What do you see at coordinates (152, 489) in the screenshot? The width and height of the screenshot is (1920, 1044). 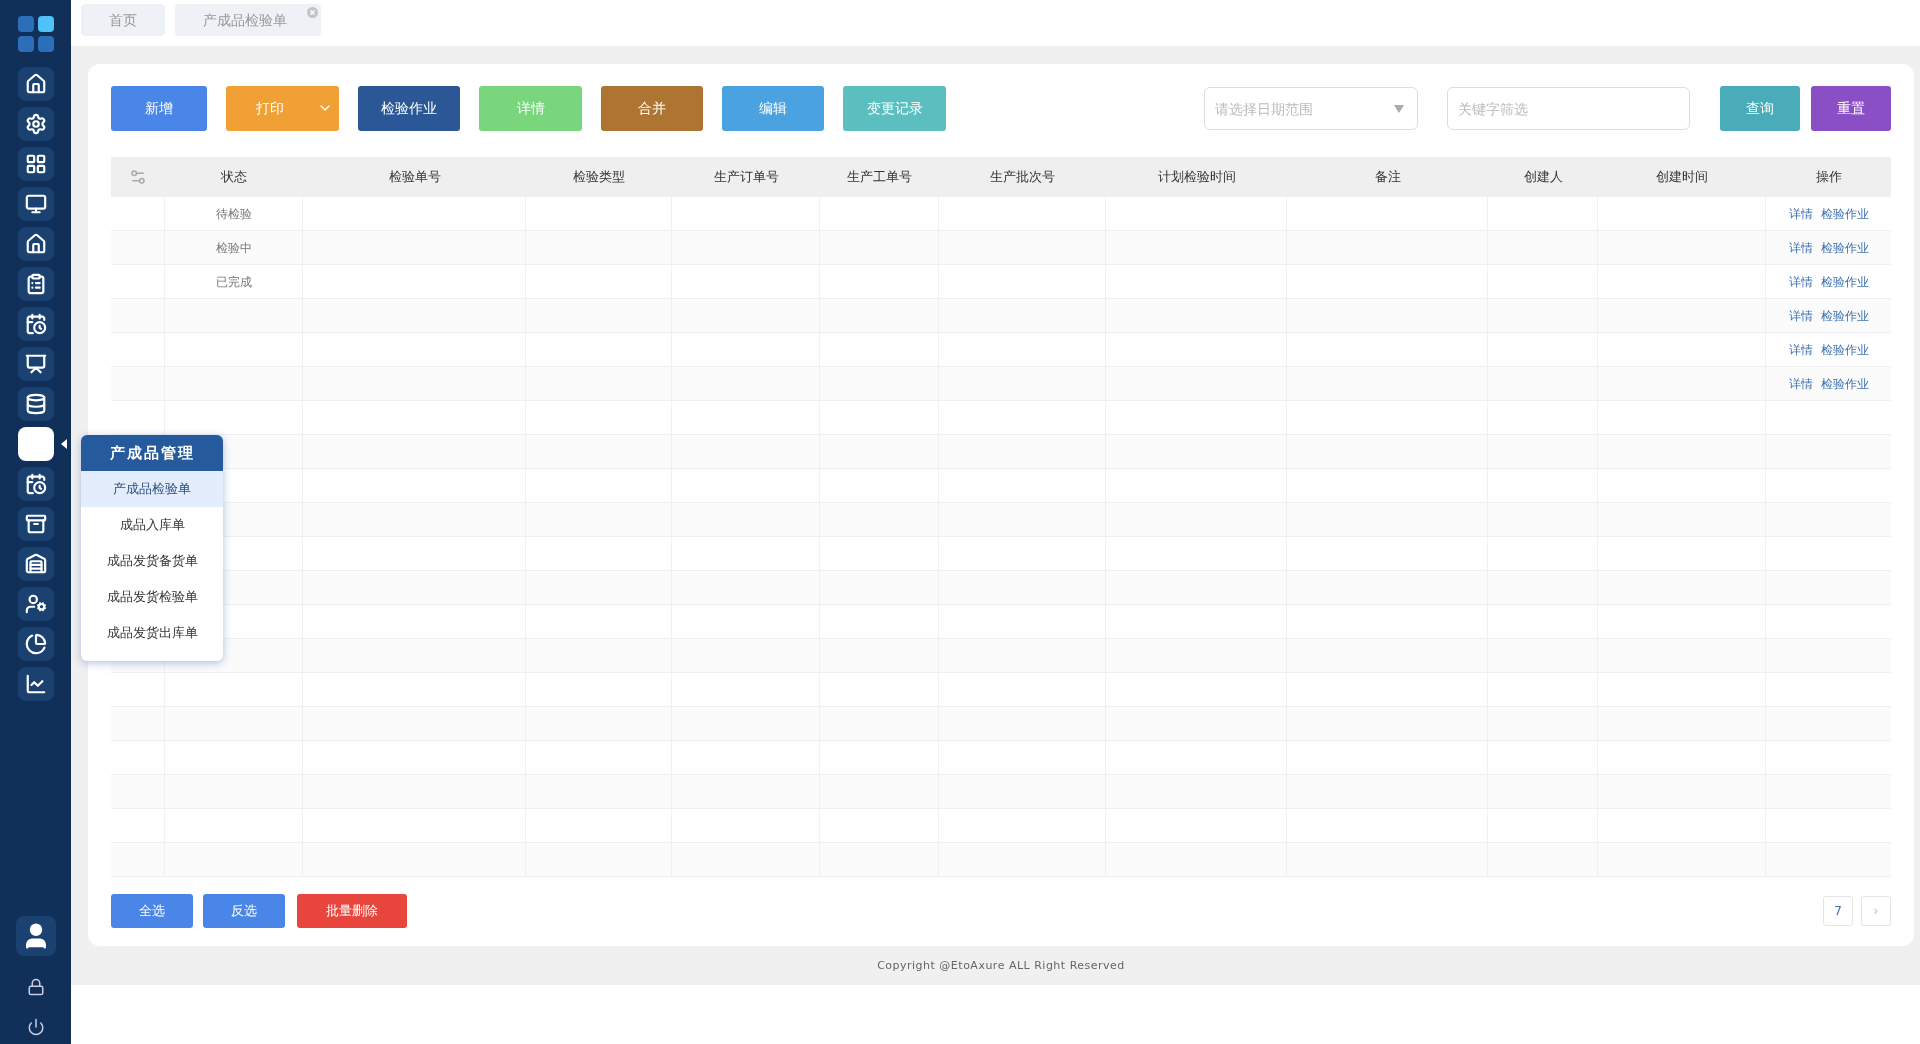 I see `menu-item: 产成品检验单` at bounding box center [152, 489].